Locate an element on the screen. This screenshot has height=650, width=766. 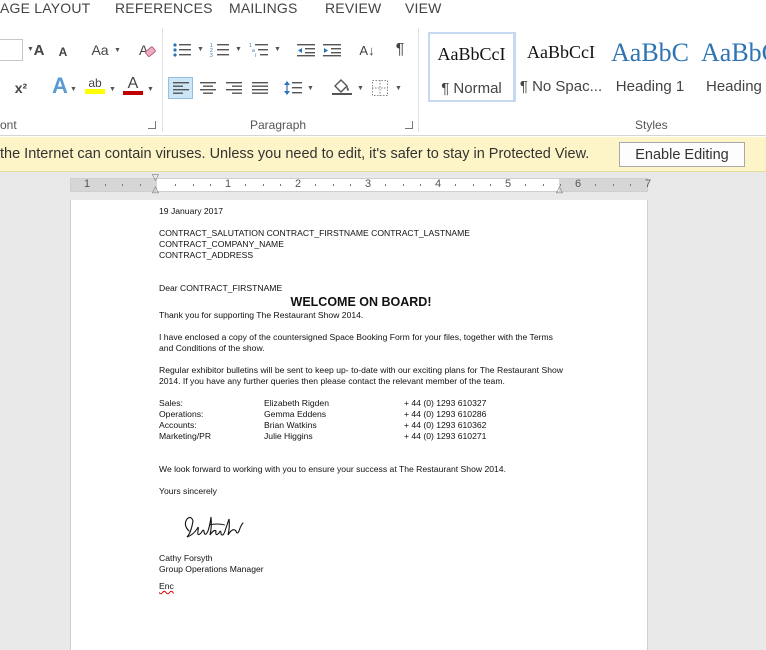
ruler-number: 6 is located at coordinates (578, 184).